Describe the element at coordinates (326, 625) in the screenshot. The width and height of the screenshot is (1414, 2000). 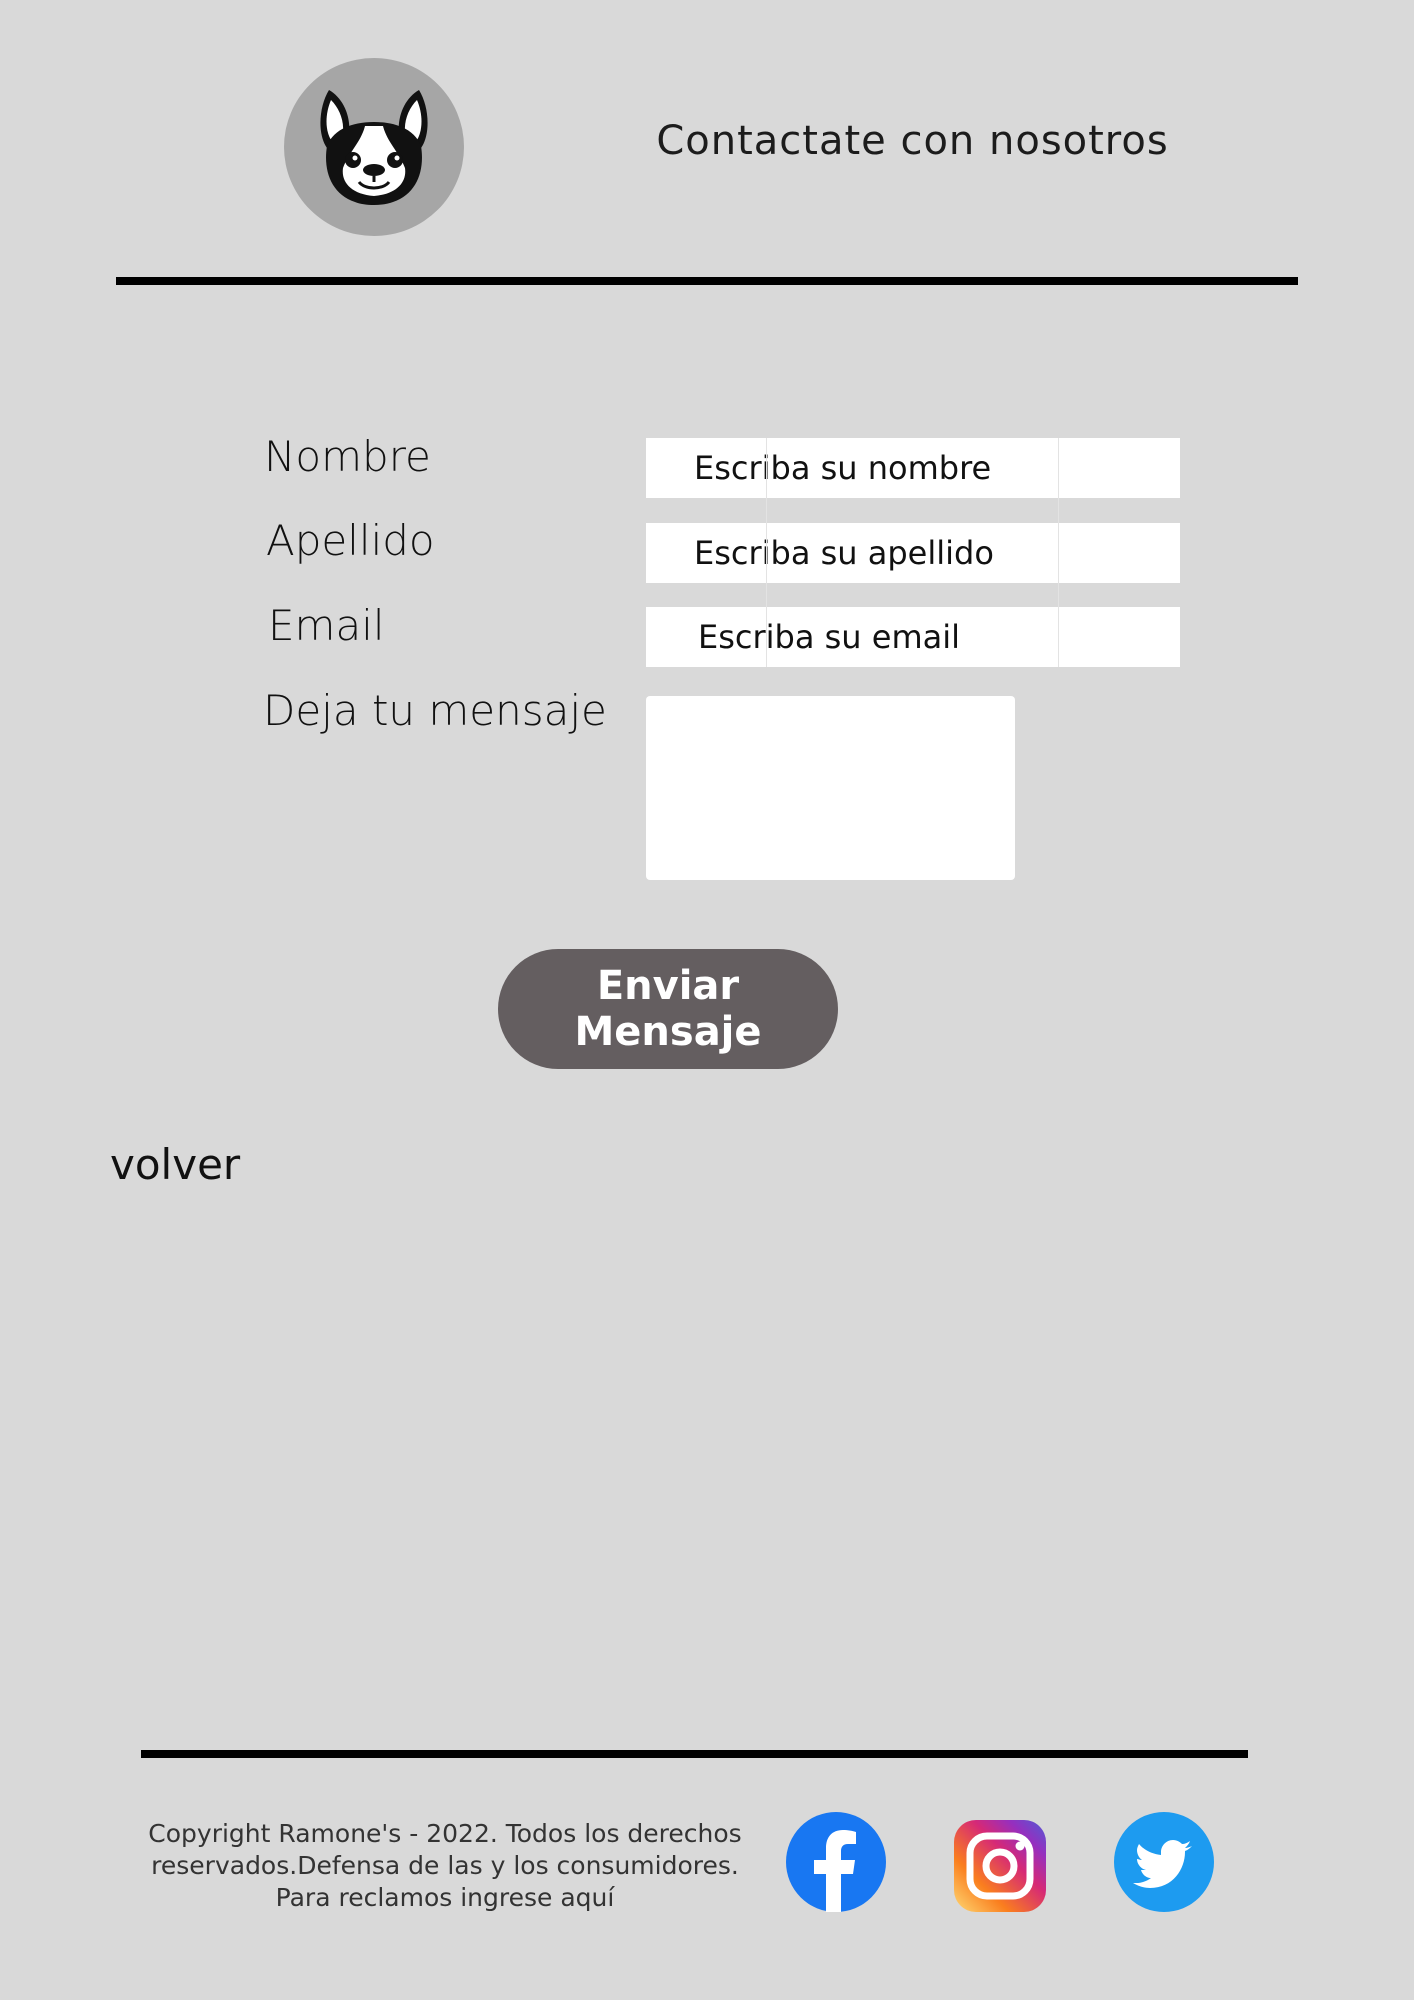
I see `email-label: Email` at that location.